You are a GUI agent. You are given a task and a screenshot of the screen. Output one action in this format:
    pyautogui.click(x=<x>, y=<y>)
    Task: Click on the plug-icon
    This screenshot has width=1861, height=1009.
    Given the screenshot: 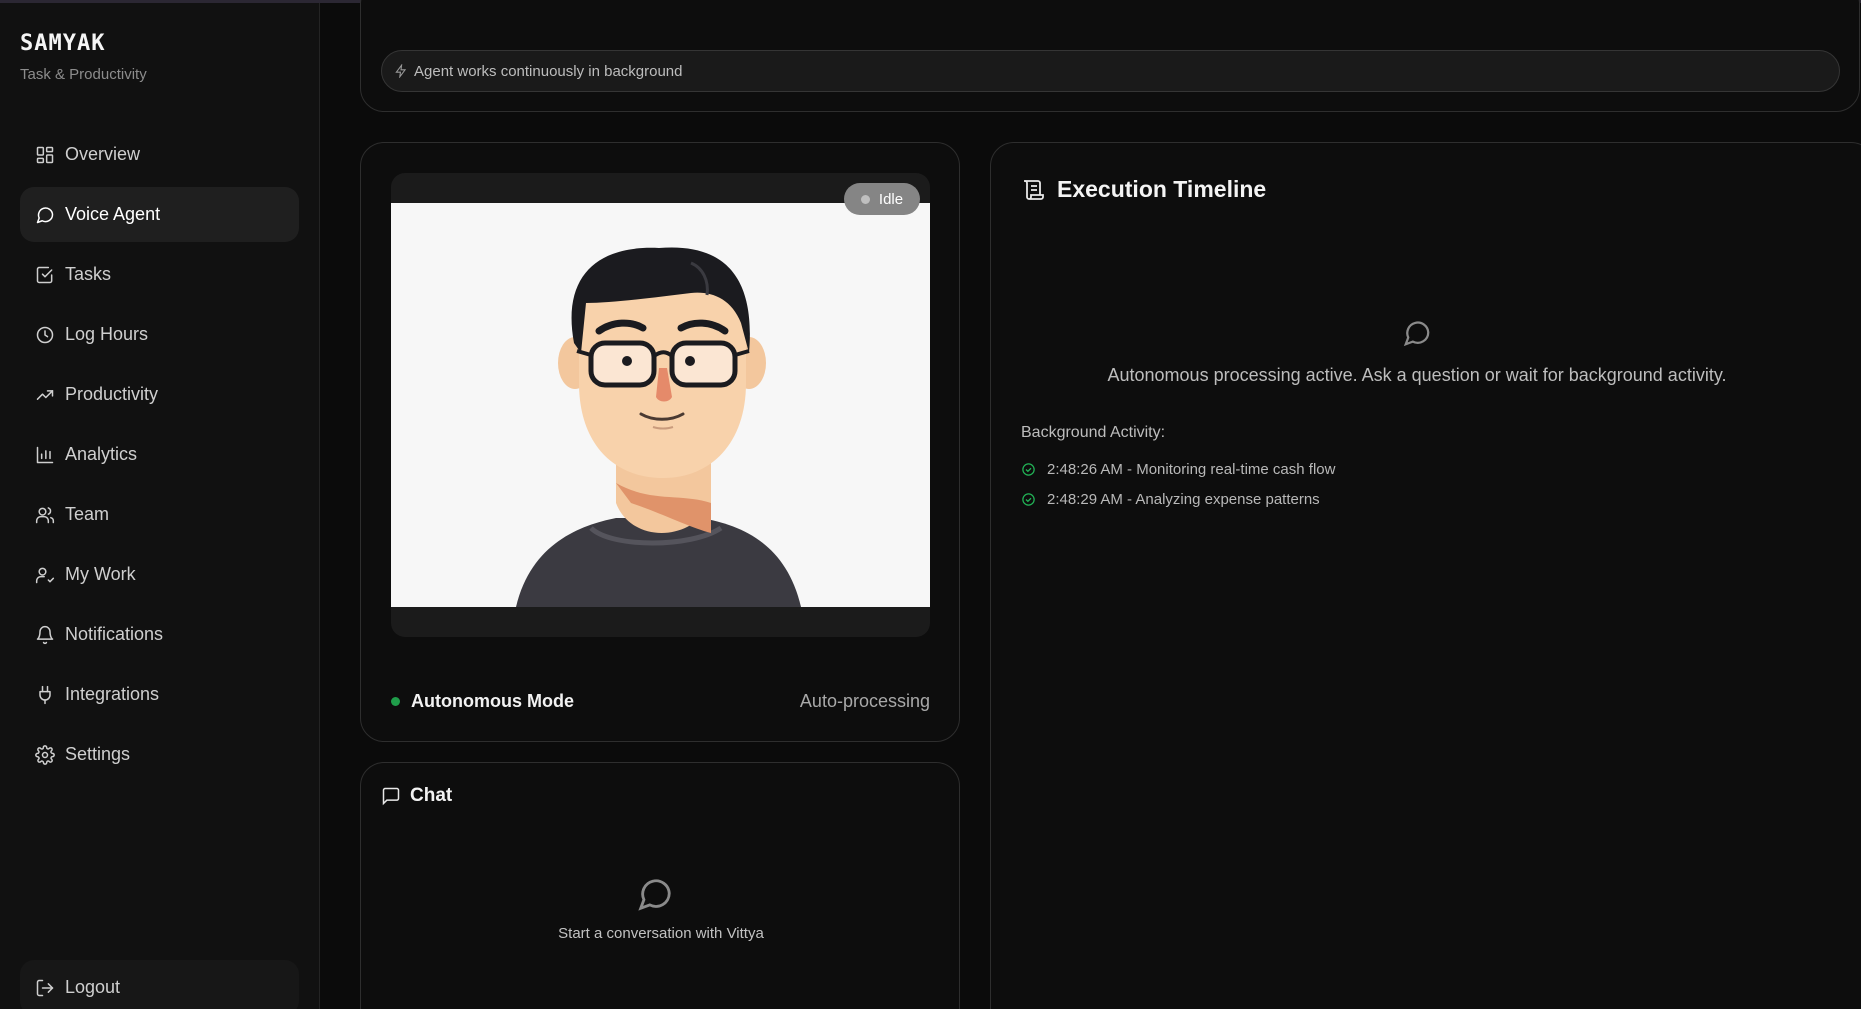 What is the action you would take?
    pyautogui.click(x=45, y=695)
    